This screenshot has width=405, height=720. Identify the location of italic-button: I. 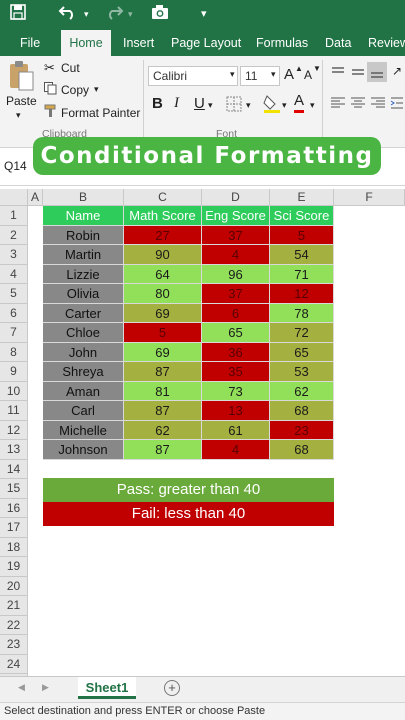
(176, 103).